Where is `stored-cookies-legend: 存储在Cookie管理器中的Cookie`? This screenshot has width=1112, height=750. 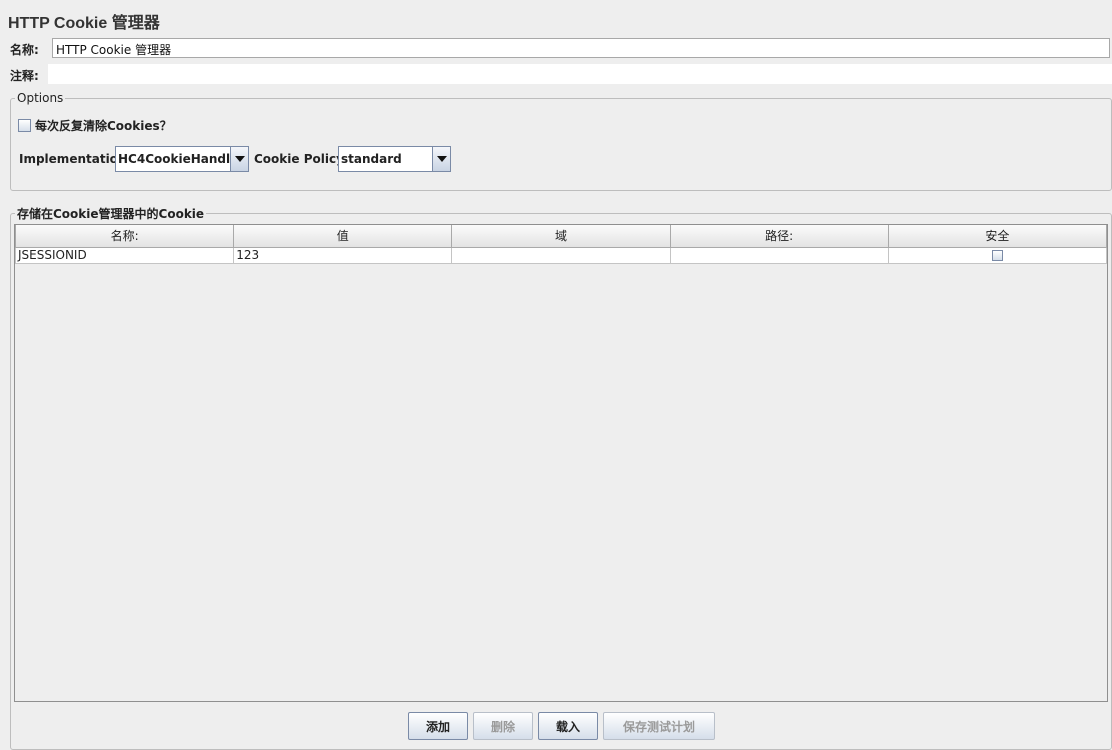
stored-cookies-legend: 存储在Cookie管理器中的Cookie is located at coordinates (111, 214).